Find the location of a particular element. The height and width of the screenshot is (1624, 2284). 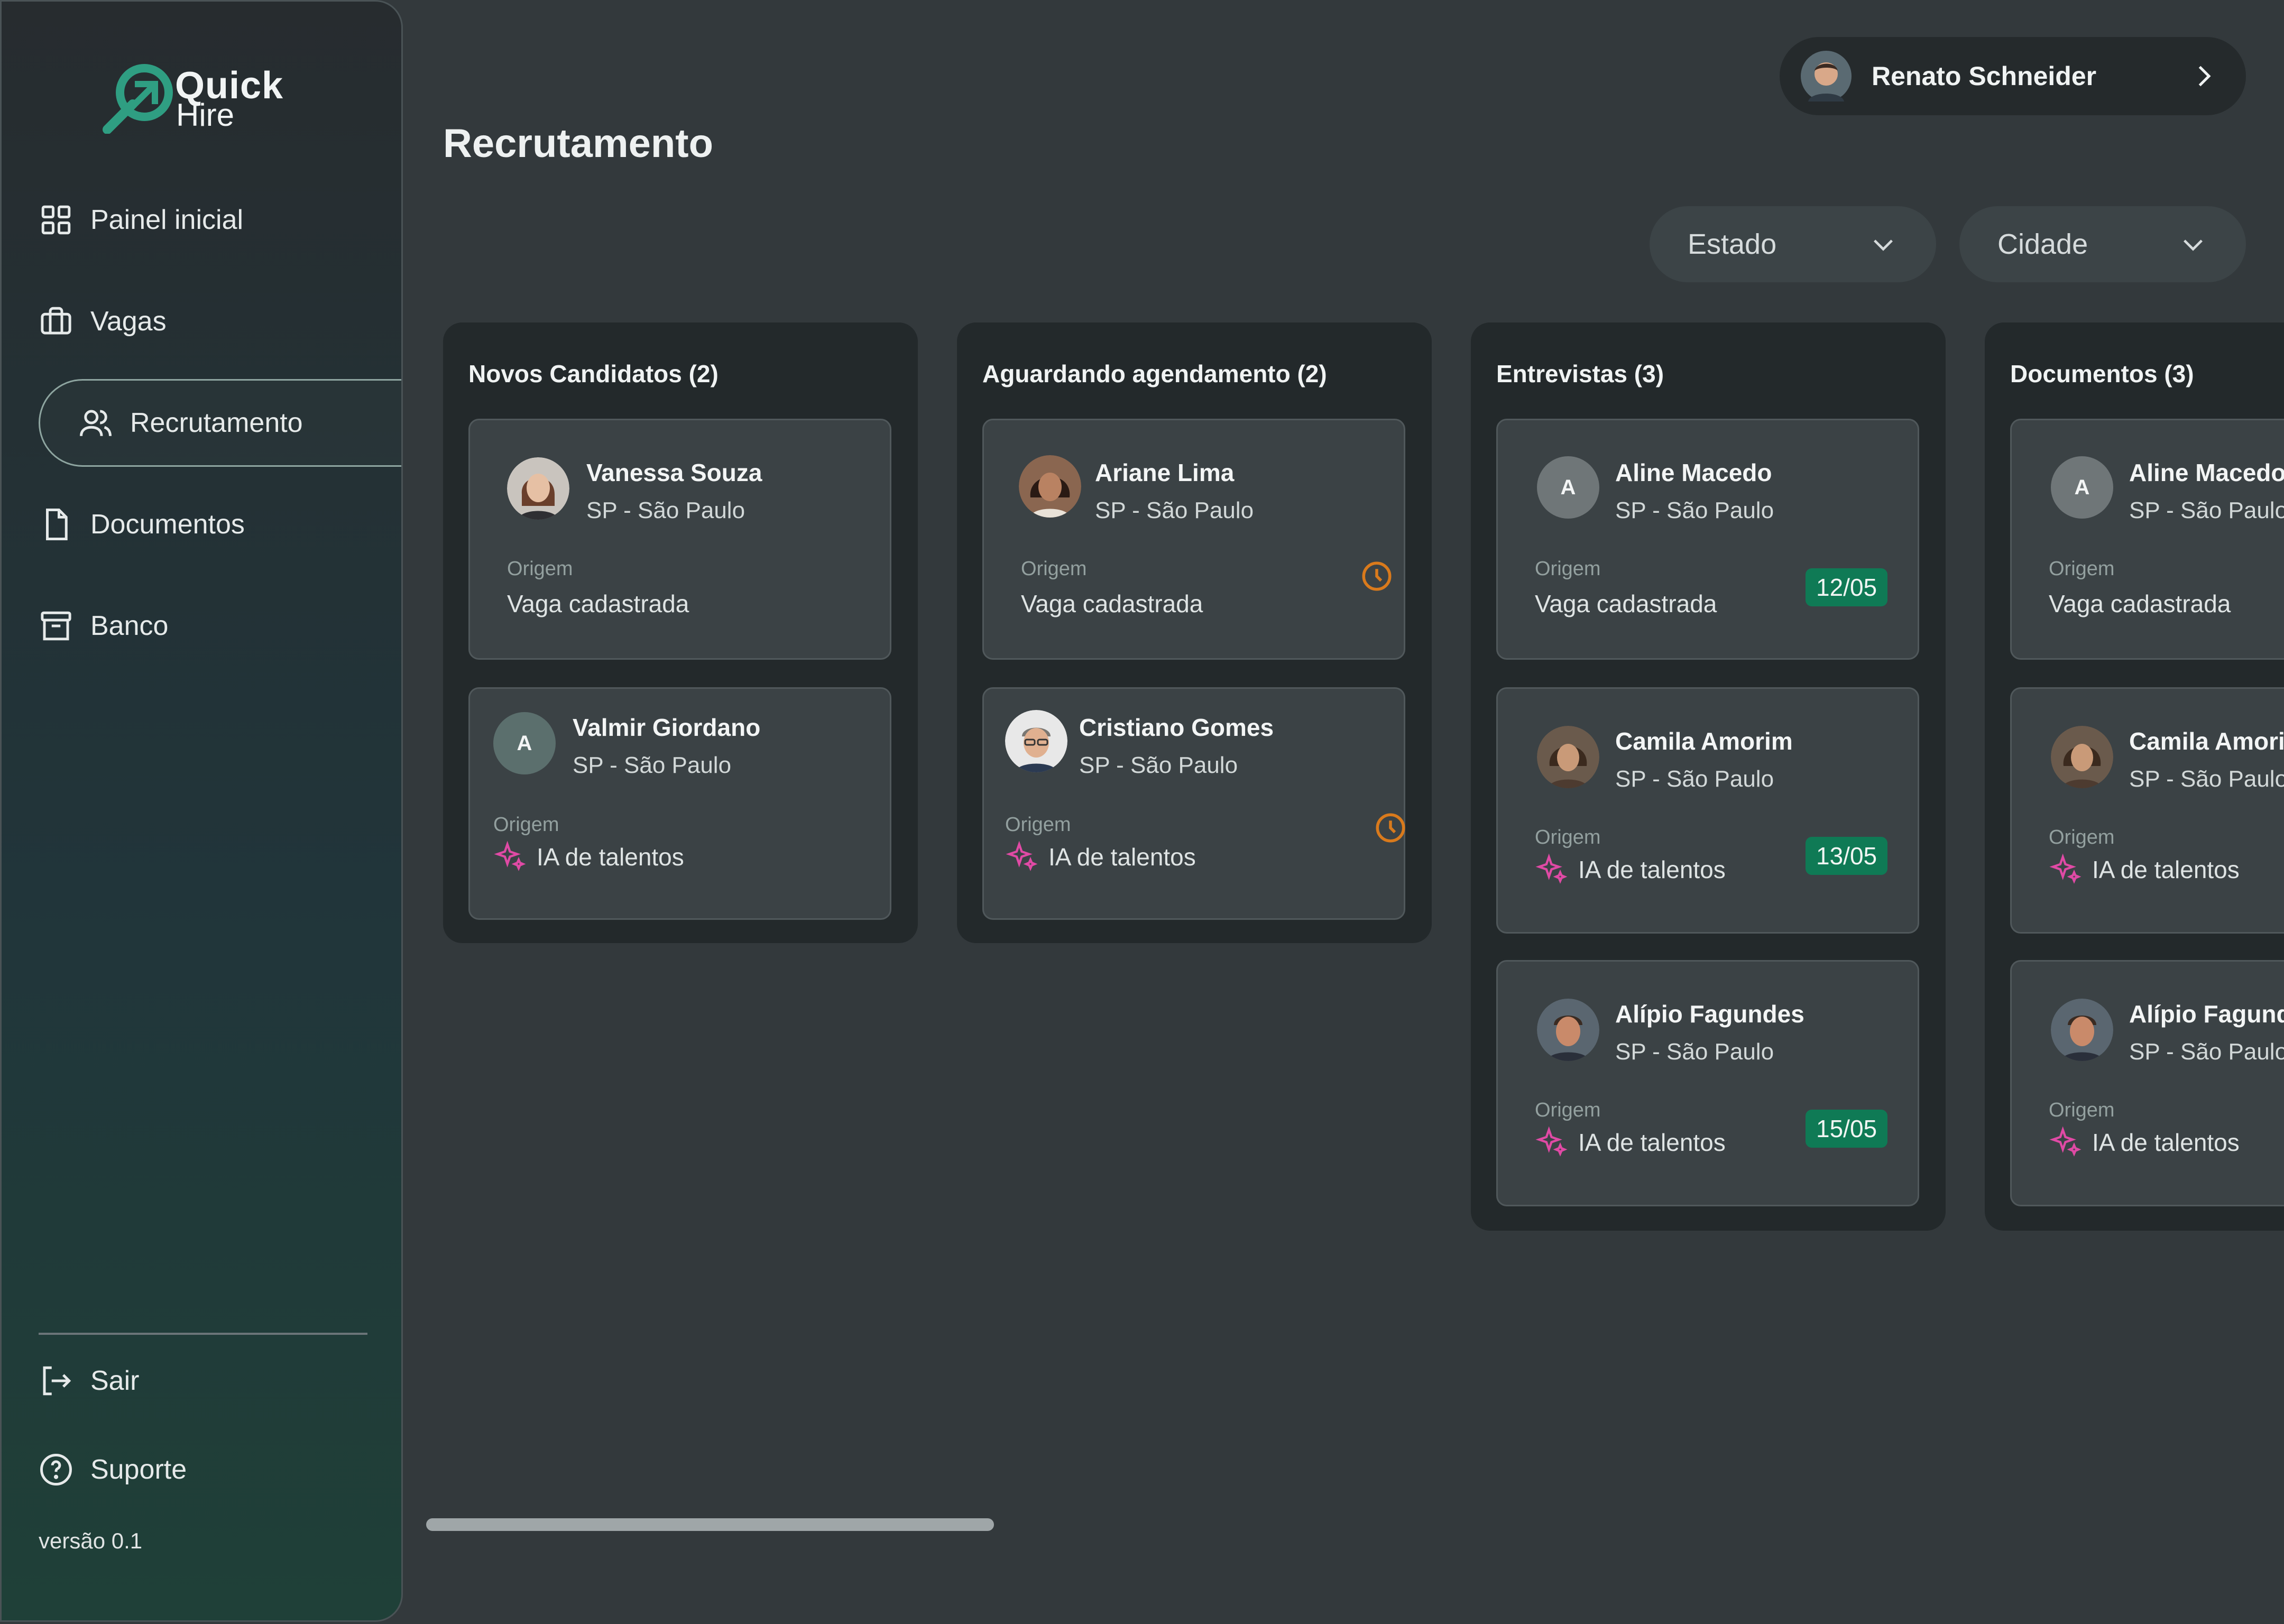

column-title: Entrevistas (3) is located at coordinates (1580, 373).